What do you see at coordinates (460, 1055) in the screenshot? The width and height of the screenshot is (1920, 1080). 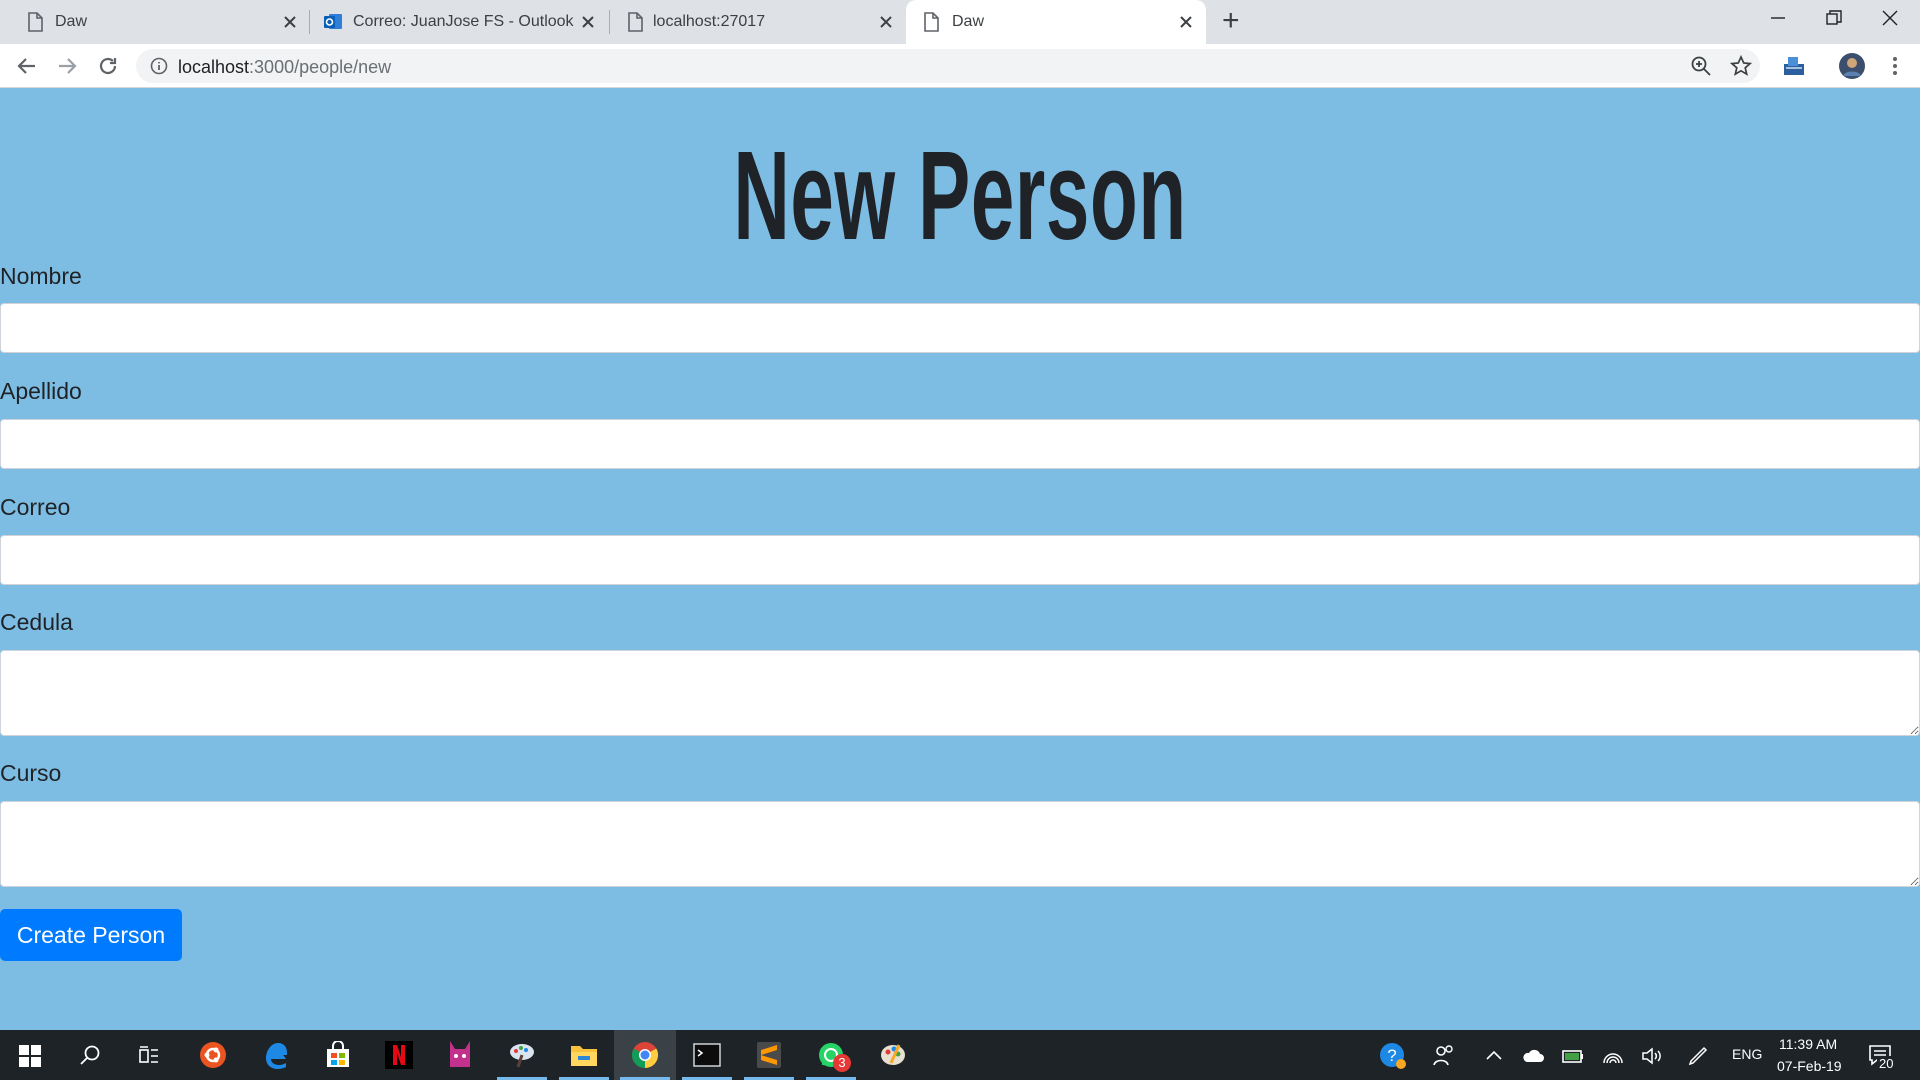 I see `purple-app-icon` at bounding box center [460, 1055].